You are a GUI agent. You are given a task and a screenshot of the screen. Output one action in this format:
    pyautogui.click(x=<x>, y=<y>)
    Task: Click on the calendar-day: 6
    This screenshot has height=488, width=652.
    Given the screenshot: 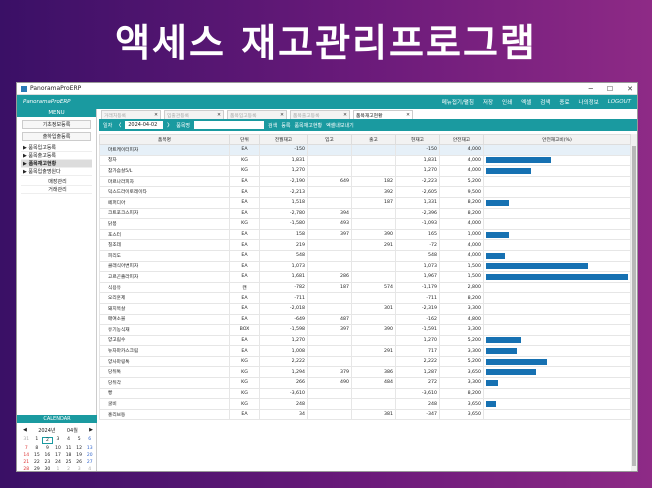 What is the action you would take?
    pyautogui.click(x=89, y=440)
    